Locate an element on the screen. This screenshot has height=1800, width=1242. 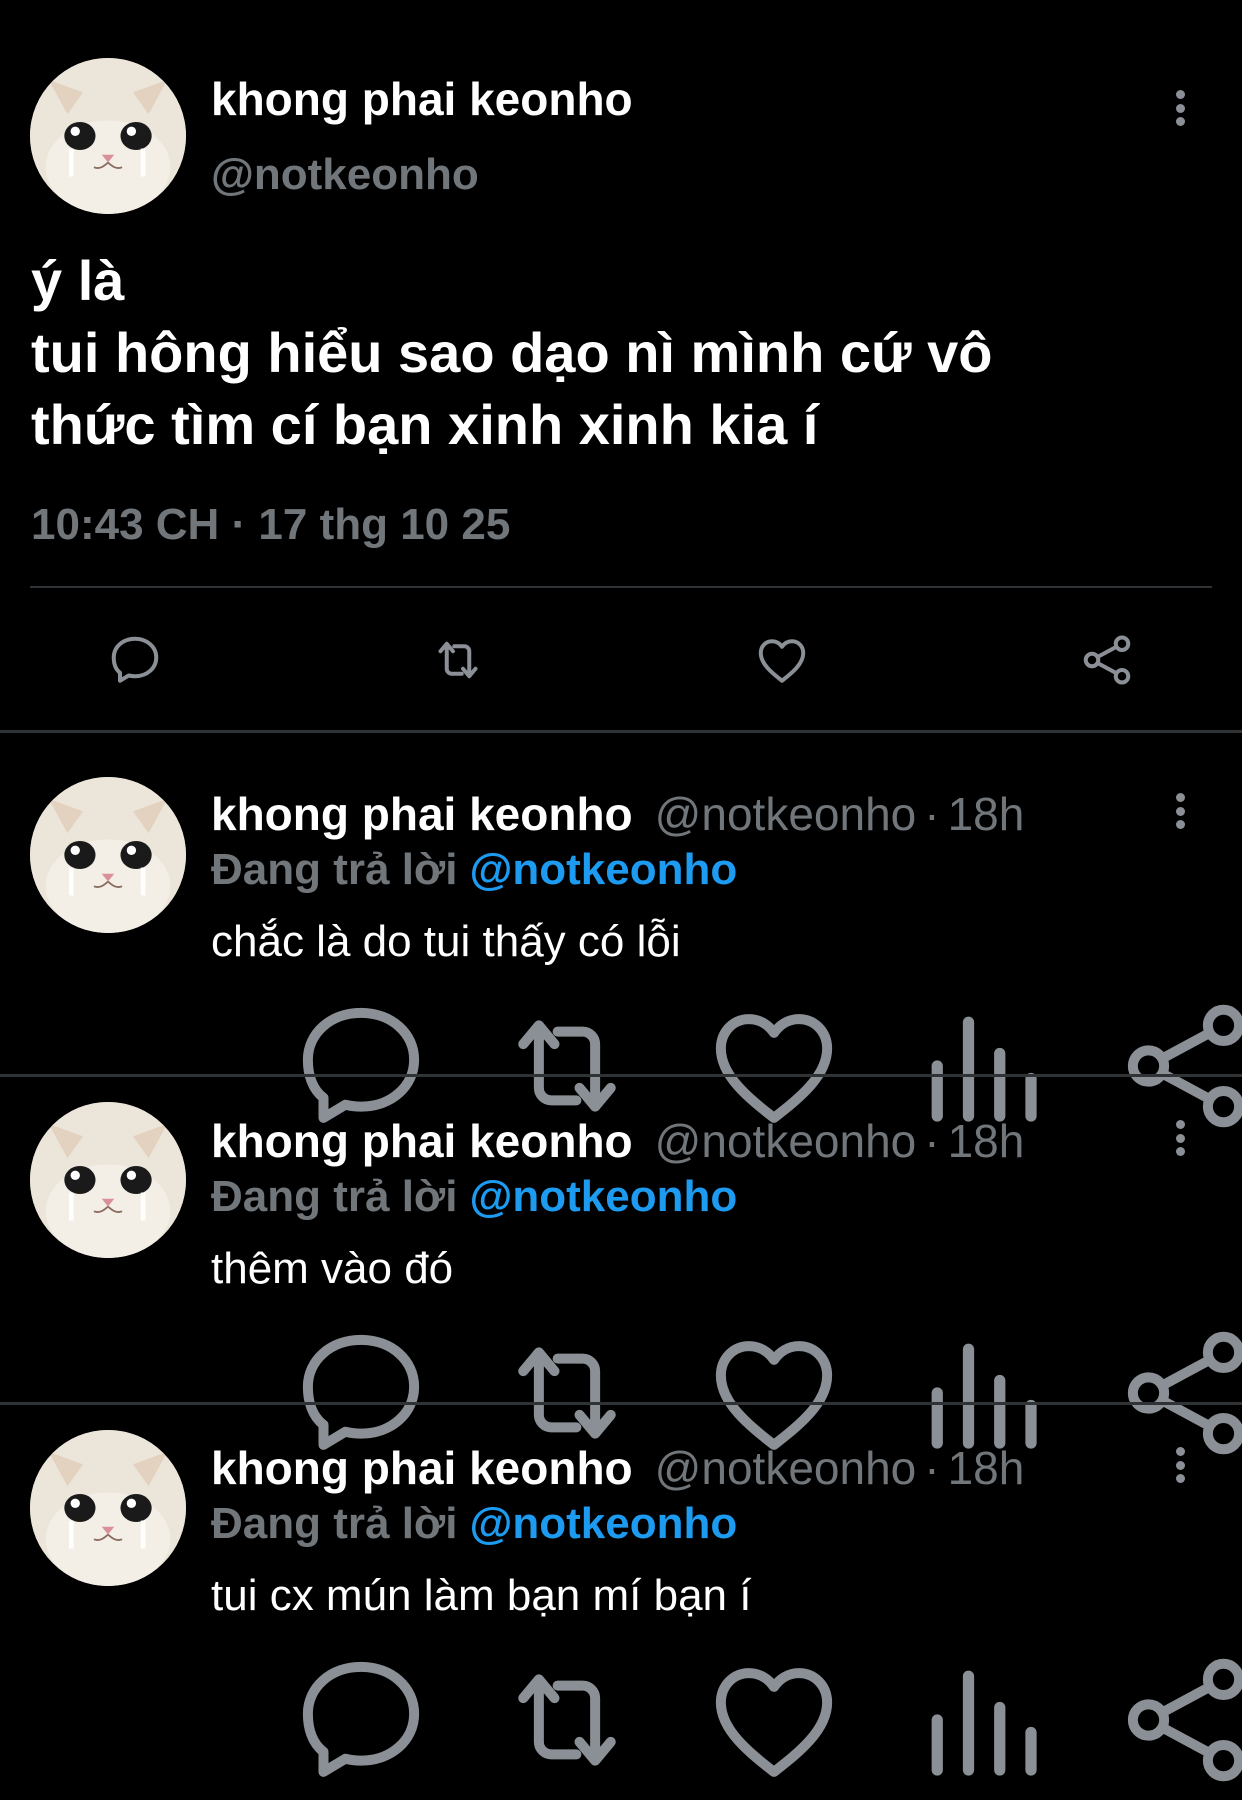
tweet-text-line: tui hông hiểu sao dạo nì mình cứ vô is located at coordinates (512, 352).